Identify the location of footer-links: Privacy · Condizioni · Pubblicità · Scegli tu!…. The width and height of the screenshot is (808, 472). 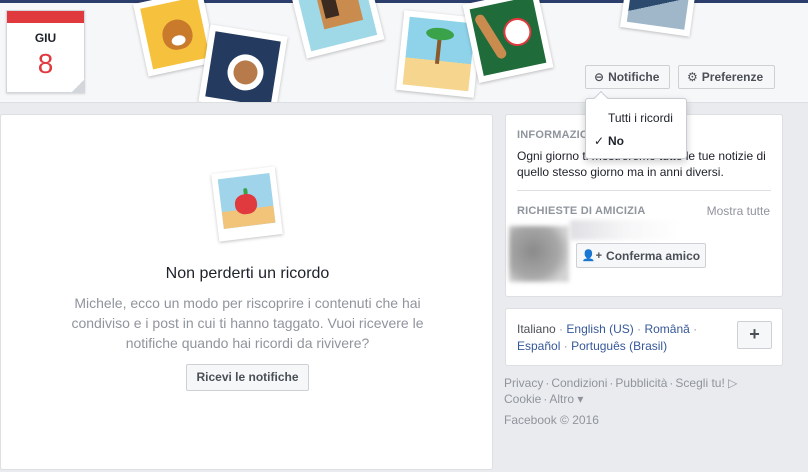
(621, 391).